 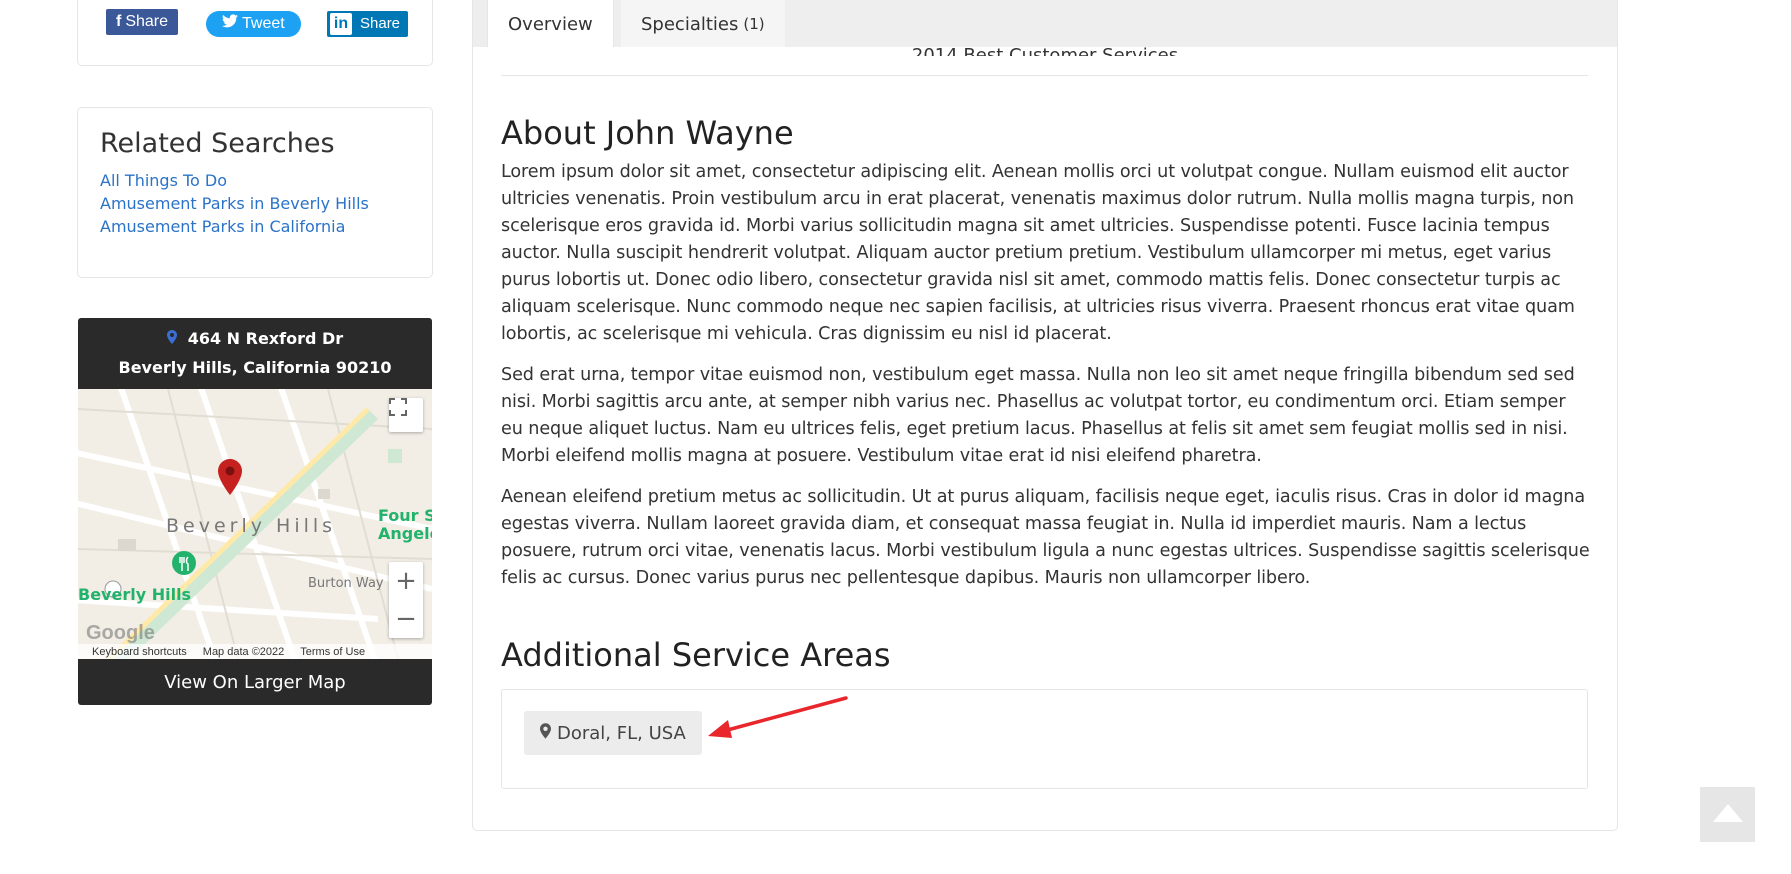 What do you see at coordinates (406, 415) in the screenshot?
I see `map-fullscreen-button` at bounding box center [406, 415].